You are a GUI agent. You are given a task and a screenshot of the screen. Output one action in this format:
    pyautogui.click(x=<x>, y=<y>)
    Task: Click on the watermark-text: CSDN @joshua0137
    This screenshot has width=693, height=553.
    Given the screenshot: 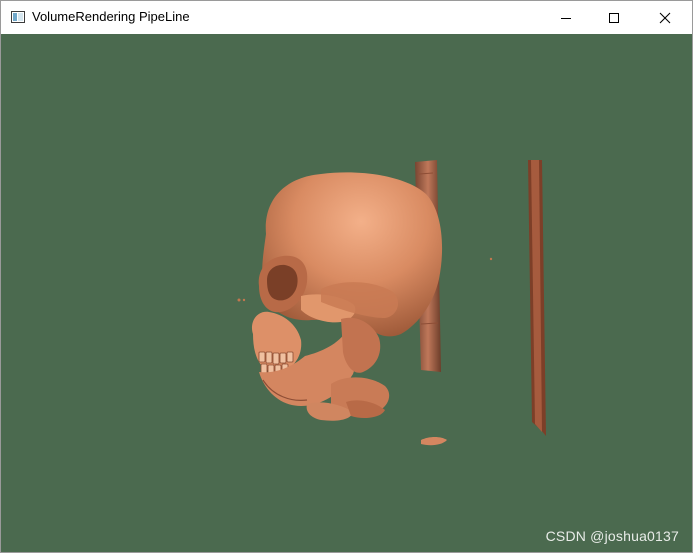 What is the action you would take?
    pyautogui.click(x=612, y=536)
    